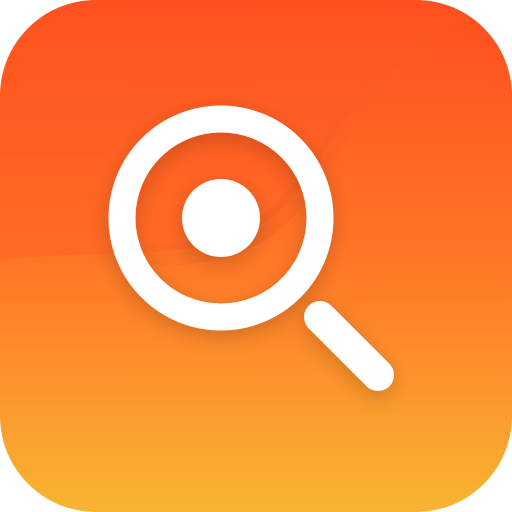  What do you see at coordinates (221, 218) in the screenshot?
I see `magnifier-center-dot` at bounding box center [221, 218].